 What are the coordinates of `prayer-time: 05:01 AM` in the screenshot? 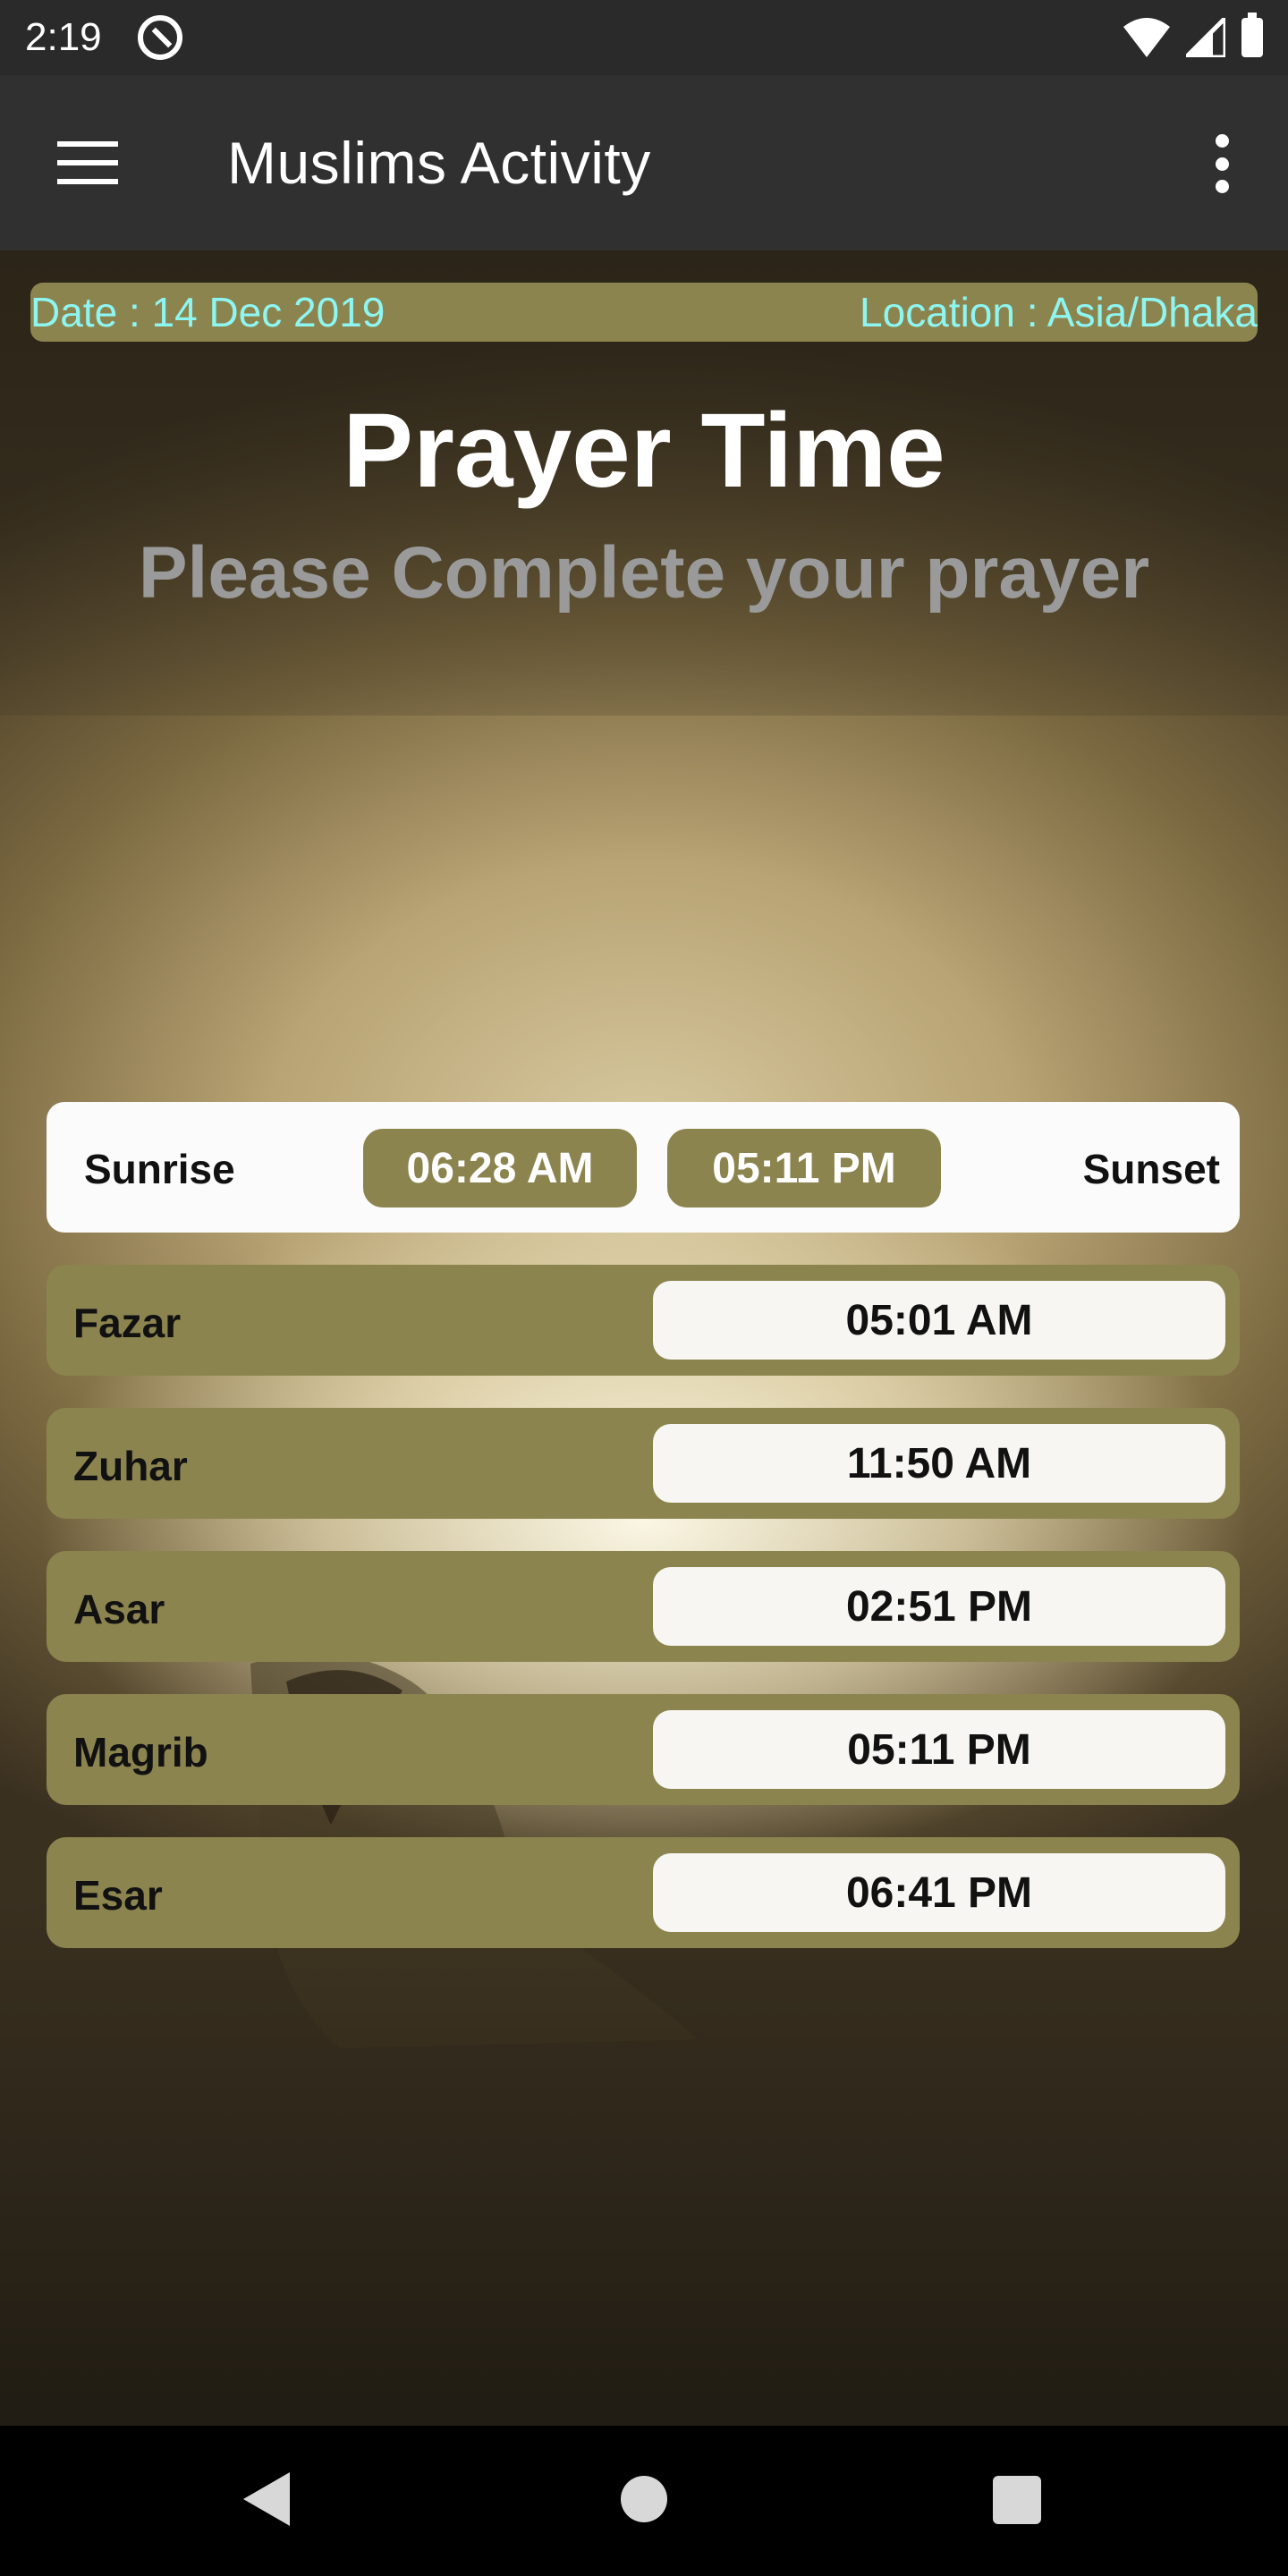 It's located at (939, 1320).